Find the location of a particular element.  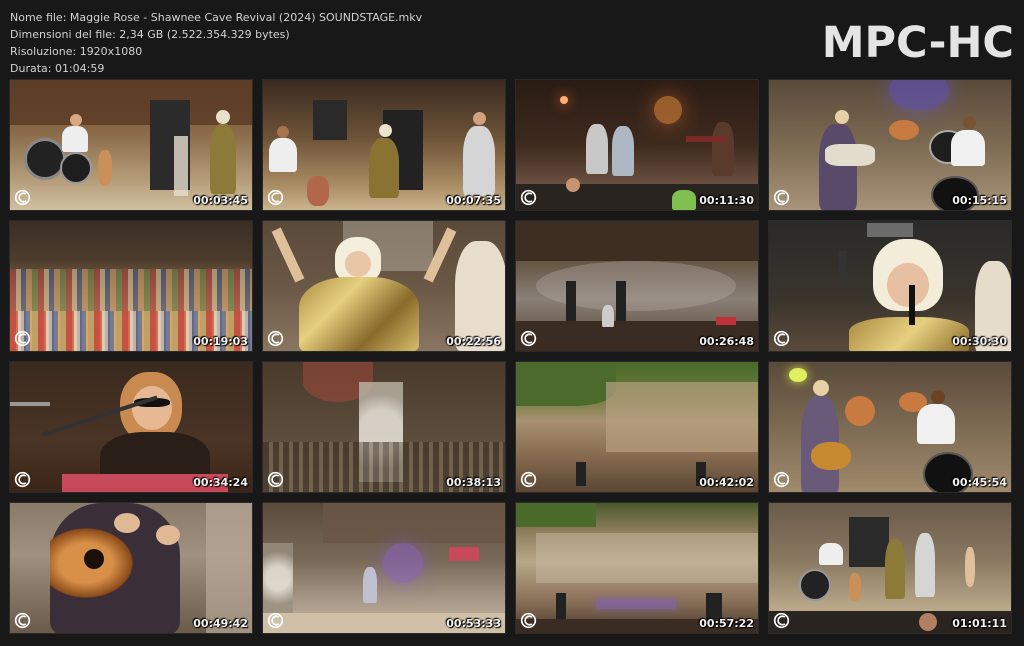

thumbnail: 00:15:15 is located at coordinates (890, 145).